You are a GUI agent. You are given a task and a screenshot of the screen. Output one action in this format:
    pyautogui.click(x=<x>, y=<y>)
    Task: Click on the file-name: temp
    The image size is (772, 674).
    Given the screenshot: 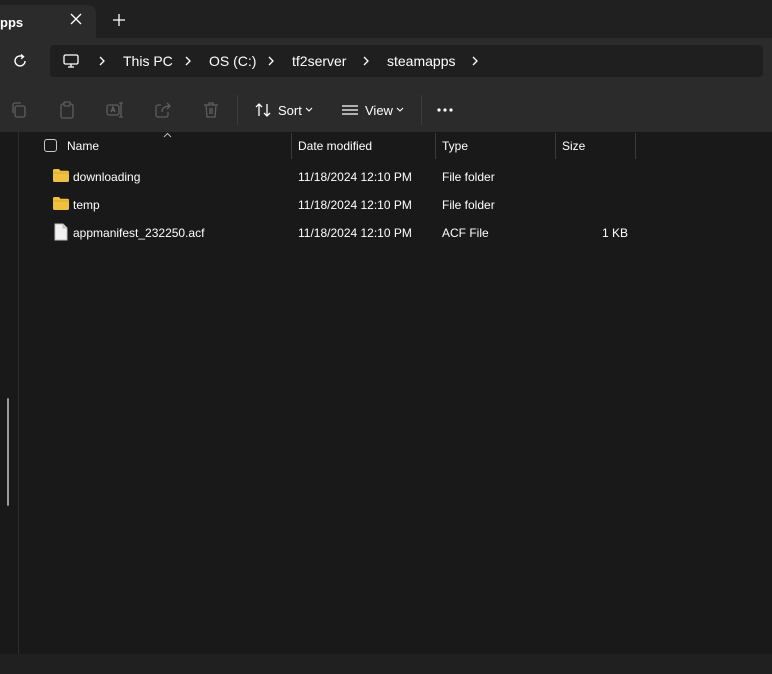 What is the action you would take?
    pyautogui.click(x=86, y=205)
    